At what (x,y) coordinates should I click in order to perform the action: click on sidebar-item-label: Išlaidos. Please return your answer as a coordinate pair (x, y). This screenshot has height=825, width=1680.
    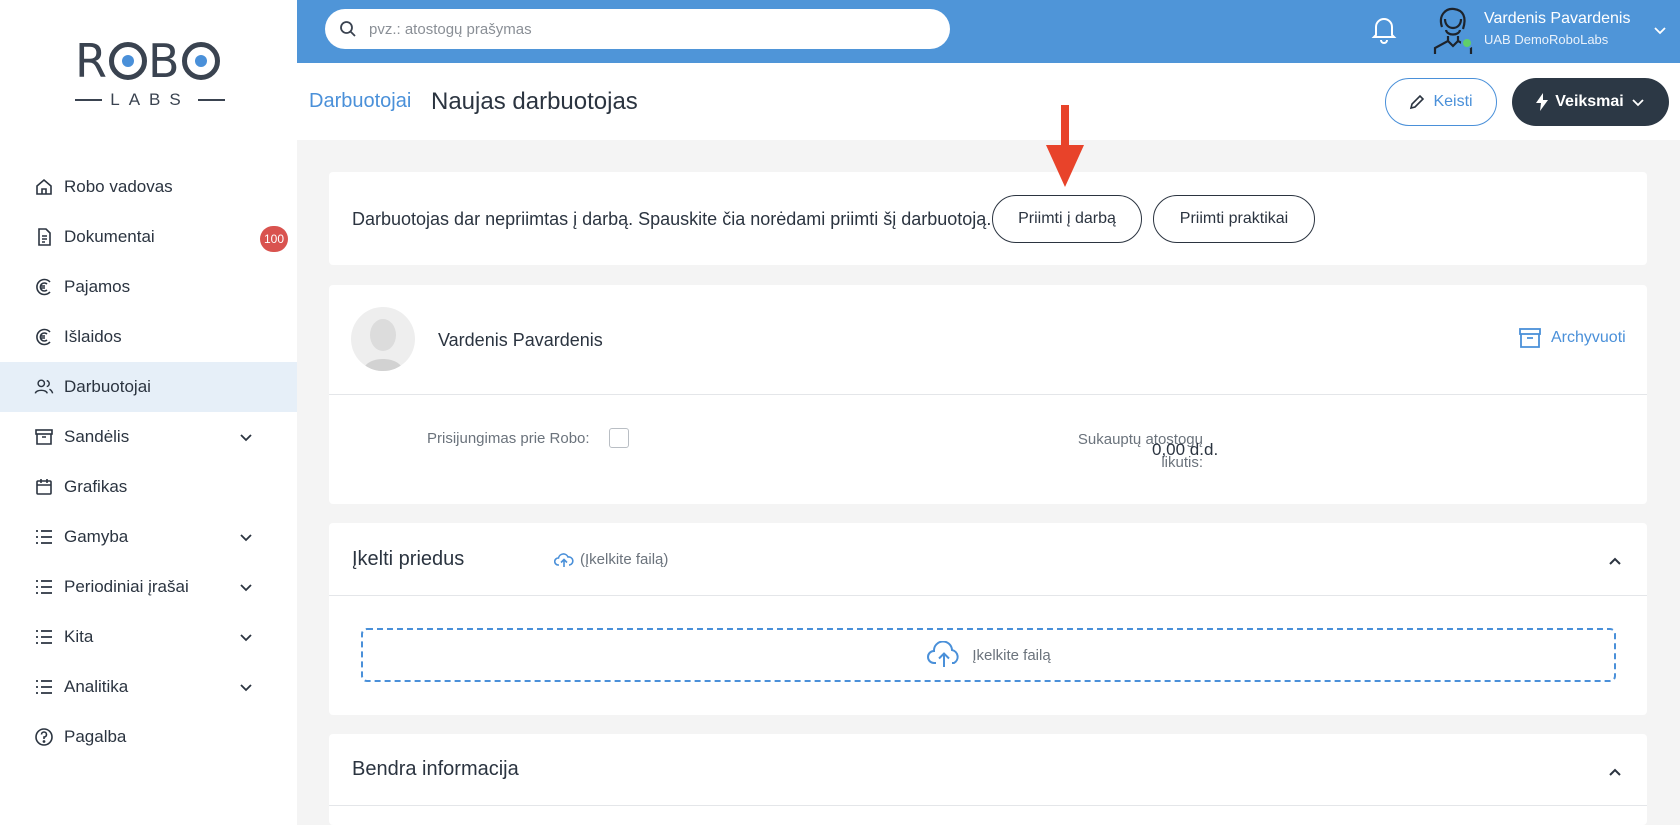
    Looking at the image, I should click on (93, 336).